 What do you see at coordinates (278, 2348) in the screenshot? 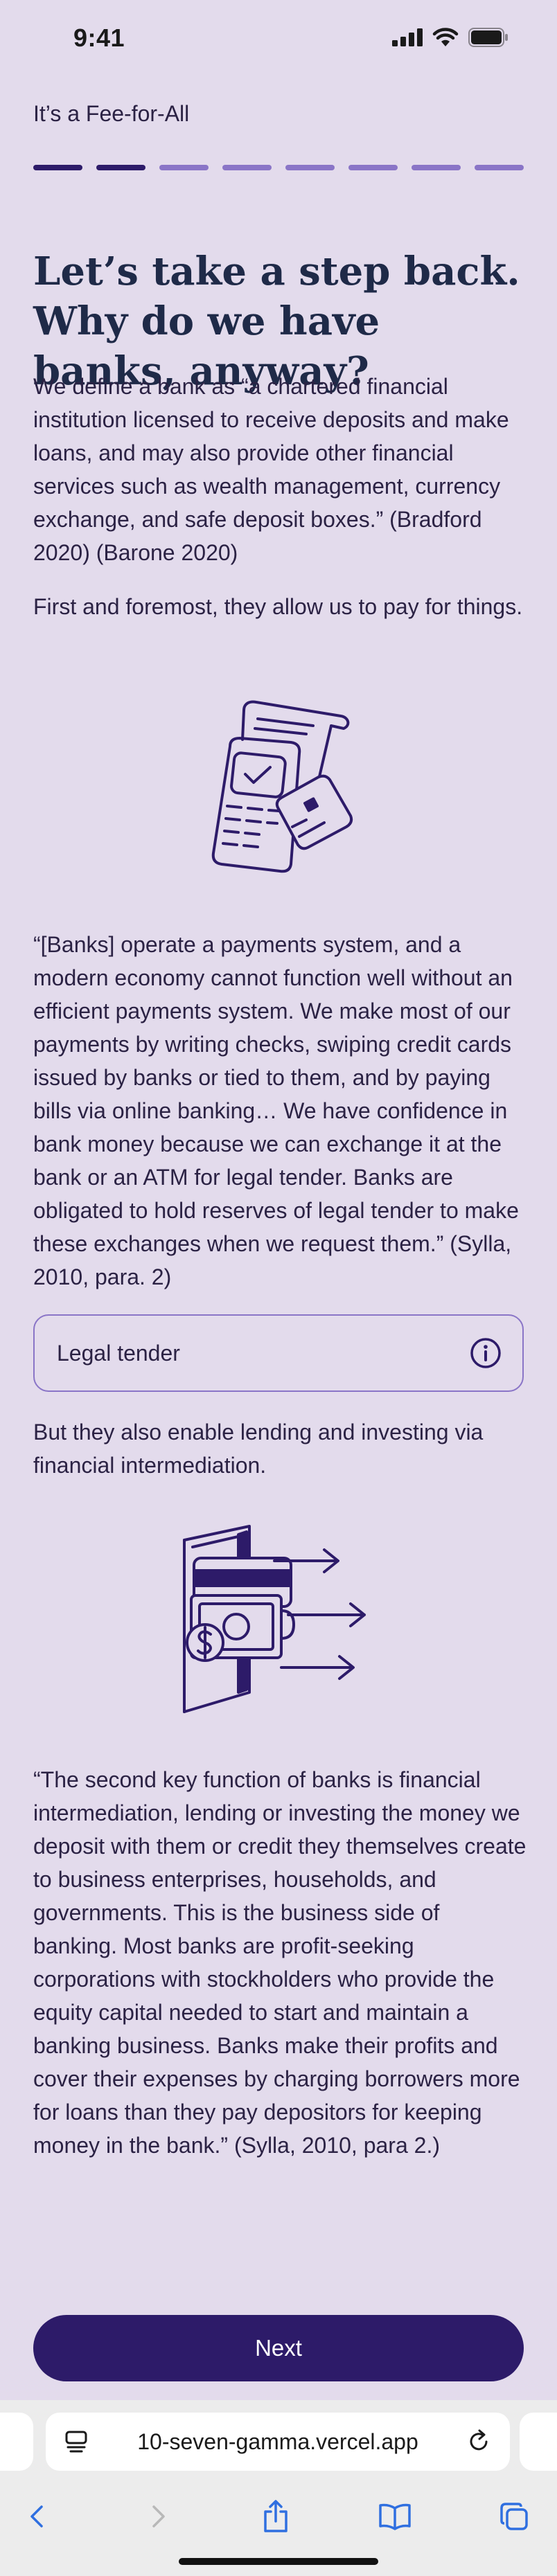
I see `next-button: Next` at bounding box center [278, 2348].